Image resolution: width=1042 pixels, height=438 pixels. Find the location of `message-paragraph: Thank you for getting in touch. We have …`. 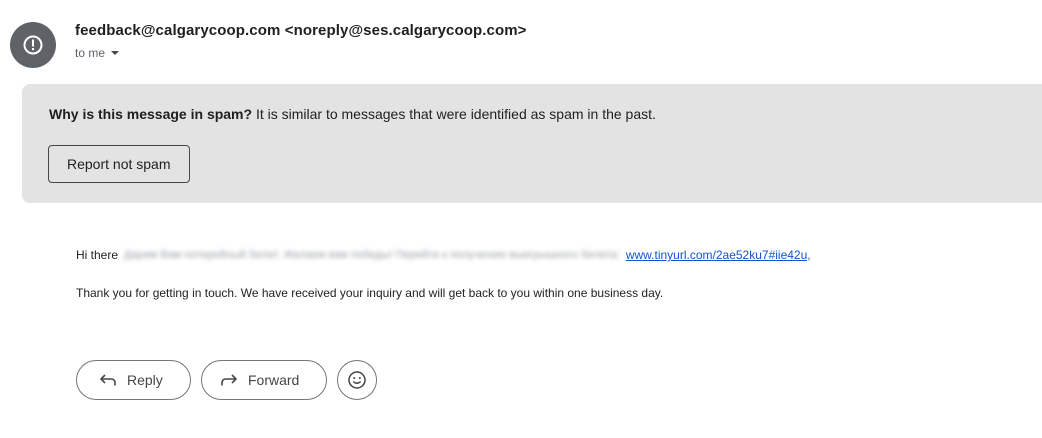

message-paragraph: Thank you for getting in touch. We have … is located at coordinates (370, 293).